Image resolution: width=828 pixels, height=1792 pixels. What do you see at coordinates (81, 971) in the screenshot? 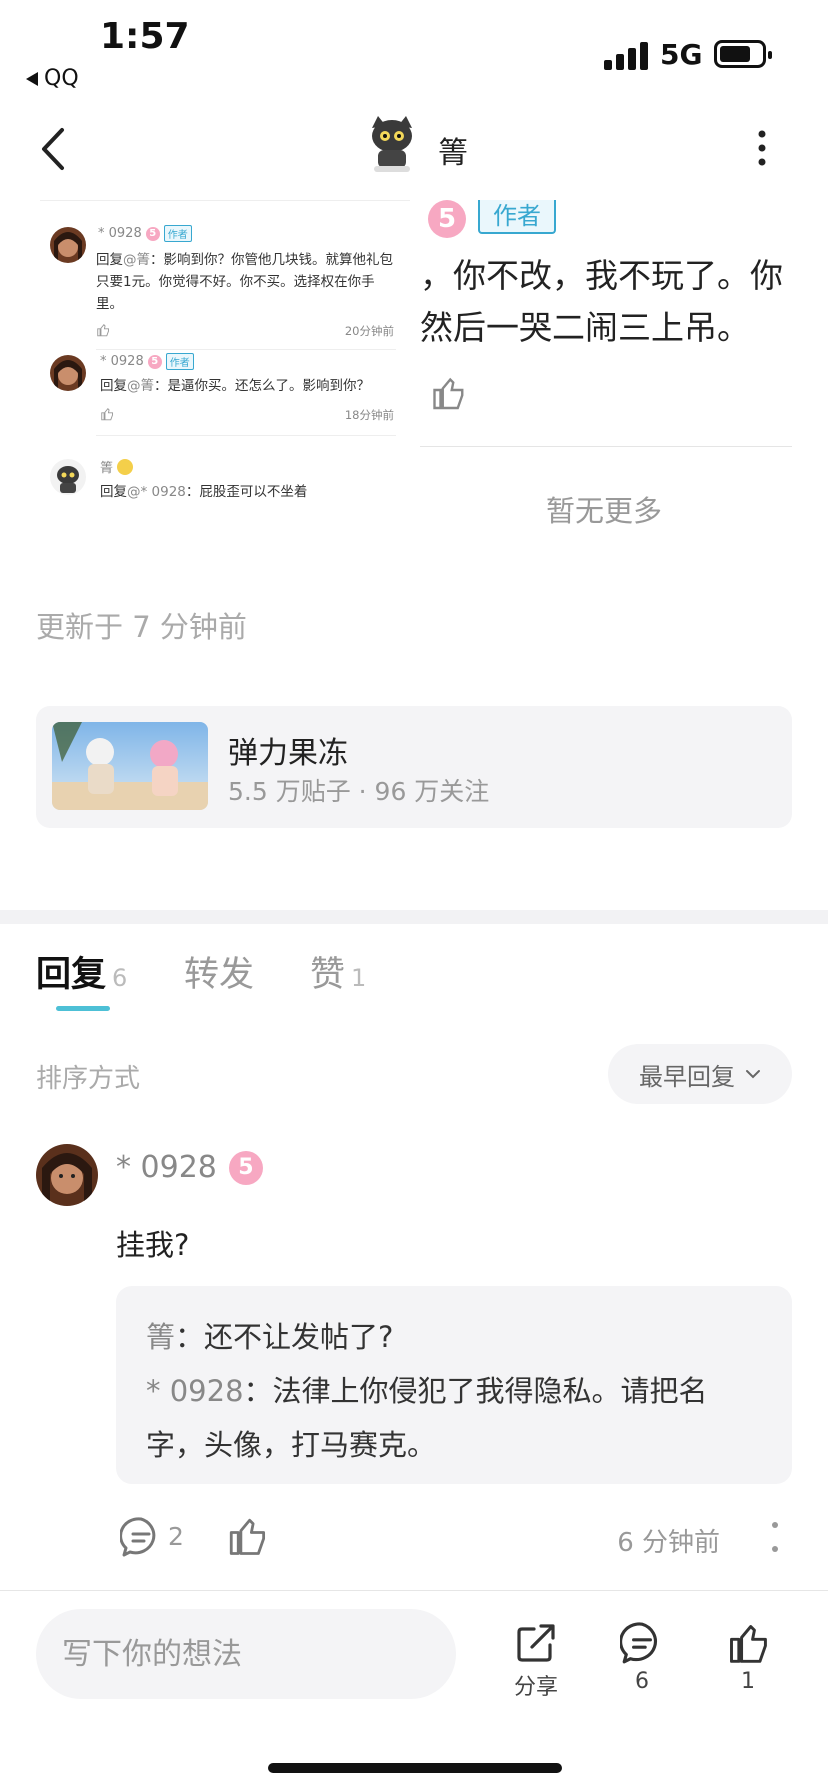
I see `tab-replies: 回复 6` at bounding box center [81, 971].